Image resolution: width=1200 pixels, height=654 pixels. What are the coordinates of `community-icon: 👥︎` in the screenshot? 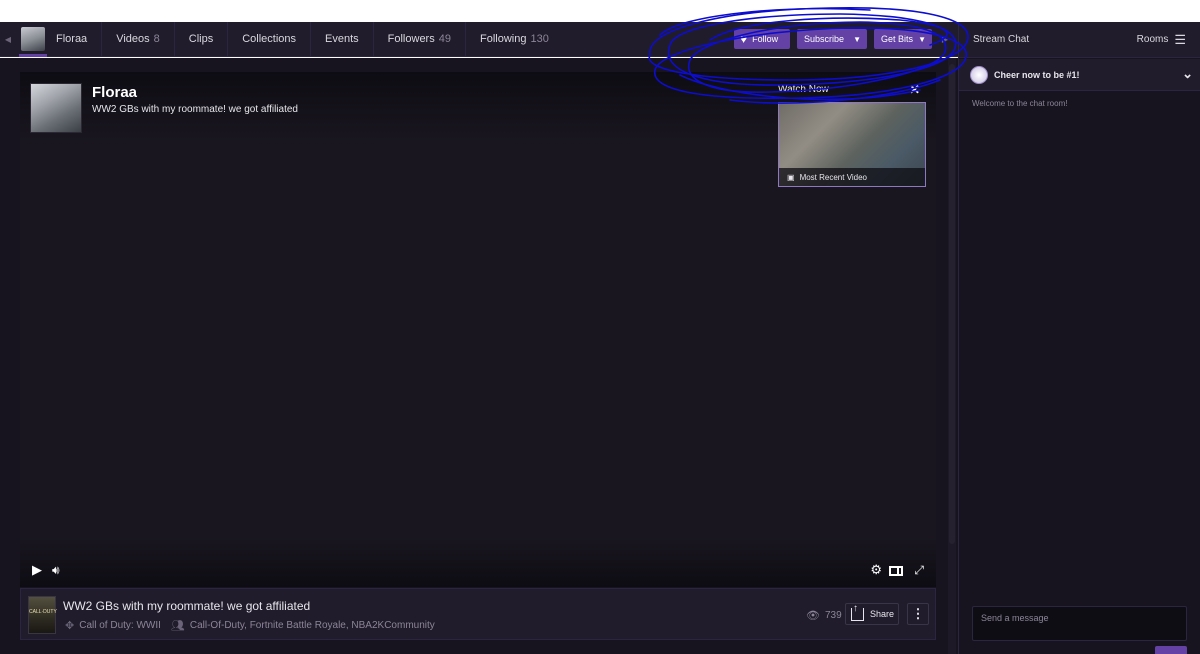 It's located at (177, 626).